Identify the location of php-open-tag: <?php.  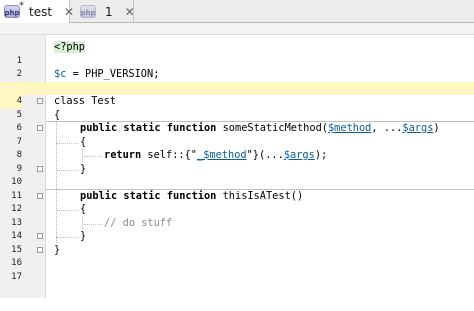
(69, 47).